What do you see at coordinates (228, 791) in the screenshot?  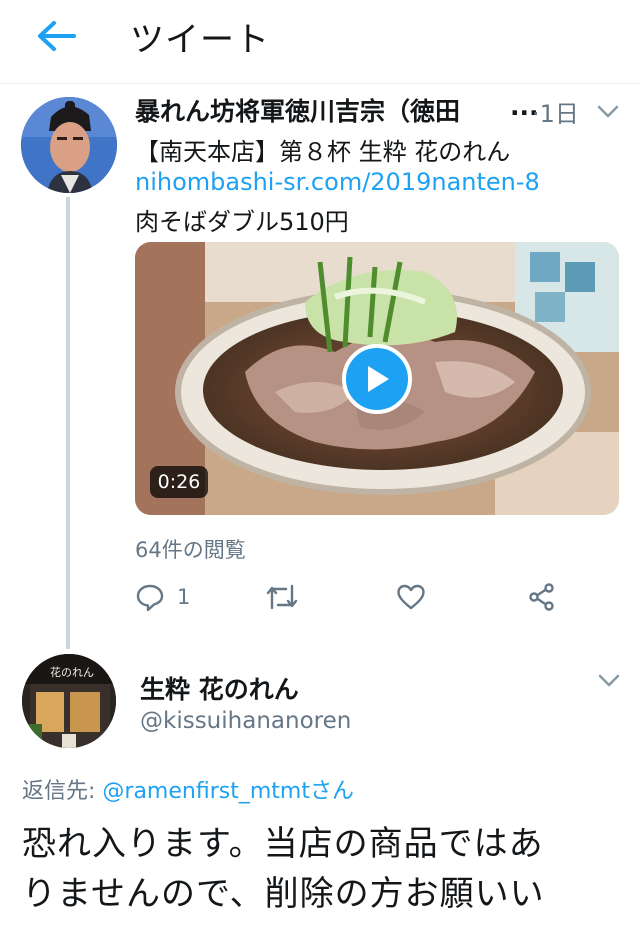 I see `reply-to-mention: @ramenfirst_mtmtさん` at bounding box center [228, 791].